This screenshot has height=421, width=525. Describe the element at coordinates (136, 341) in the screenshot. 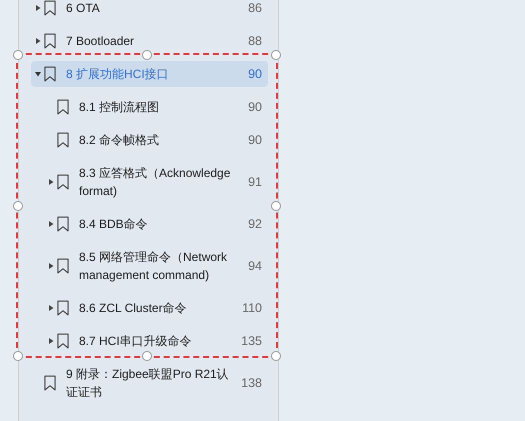

I see `outline-item-title: 8.7 HCI串口升级命令` at that location.